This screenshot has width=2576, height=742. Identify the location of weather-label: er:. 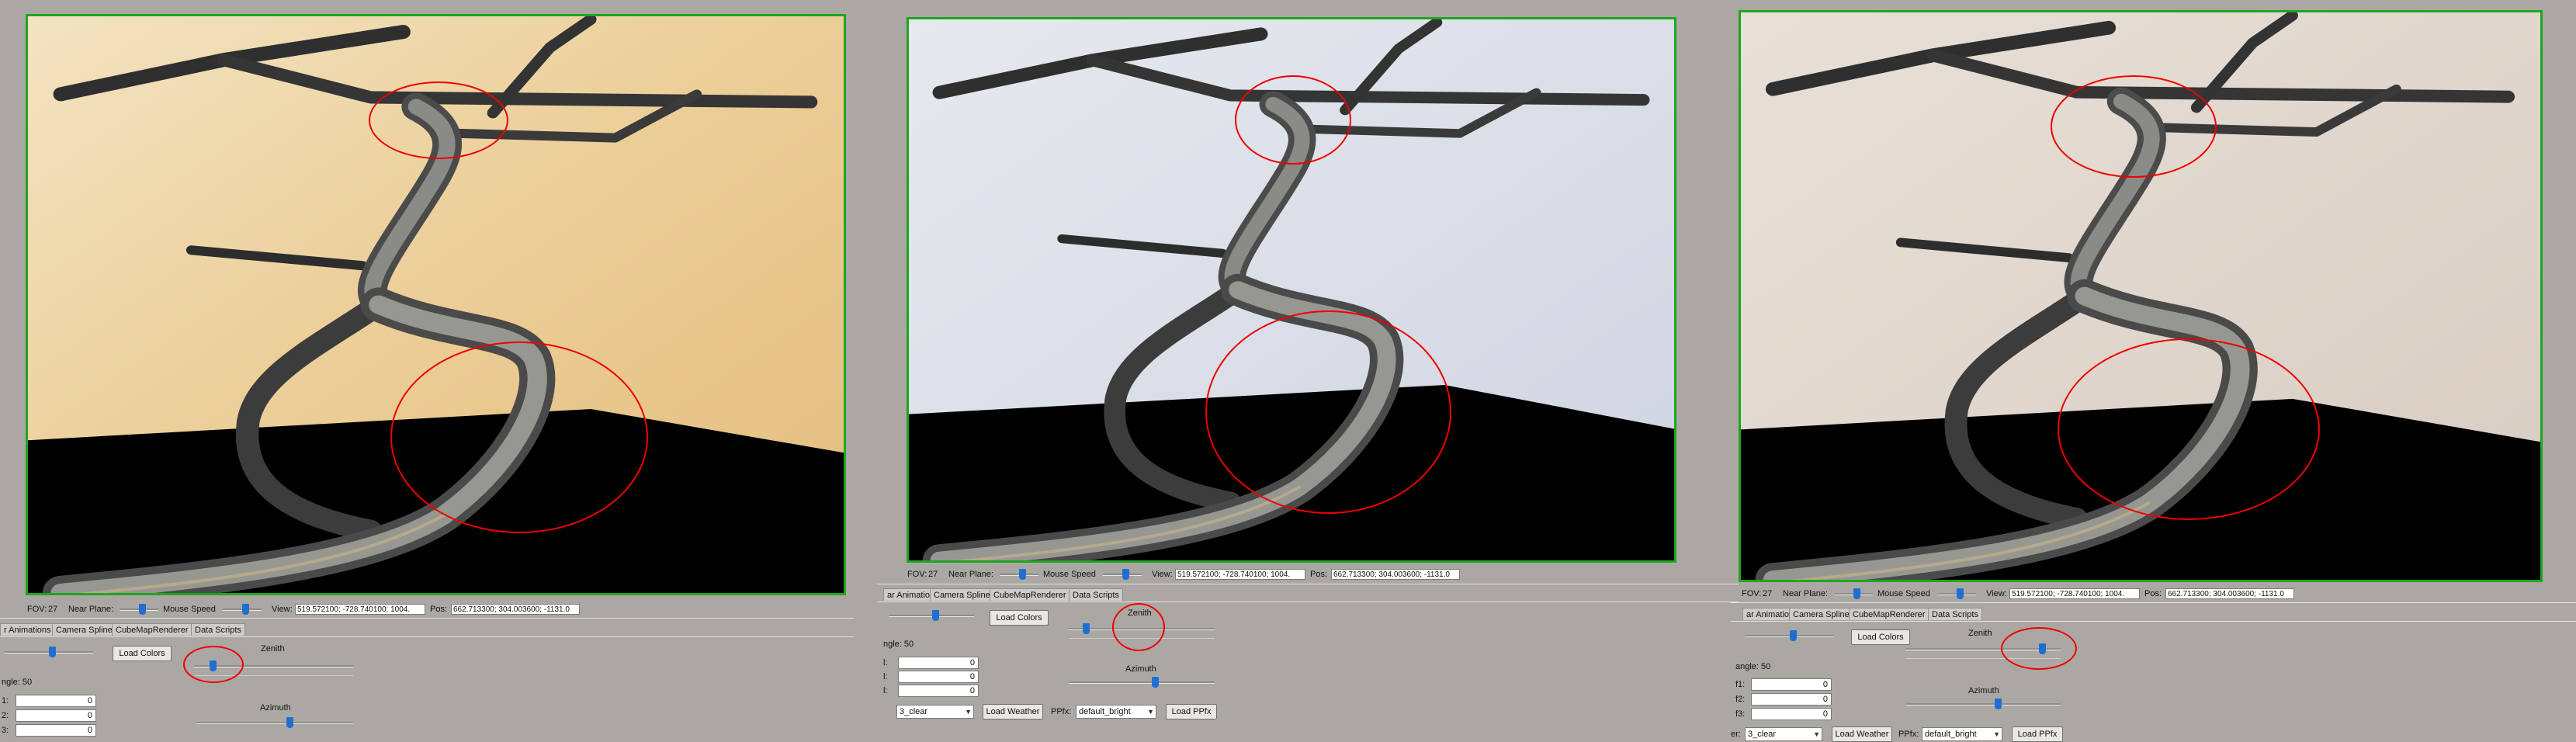
(1736, 735).